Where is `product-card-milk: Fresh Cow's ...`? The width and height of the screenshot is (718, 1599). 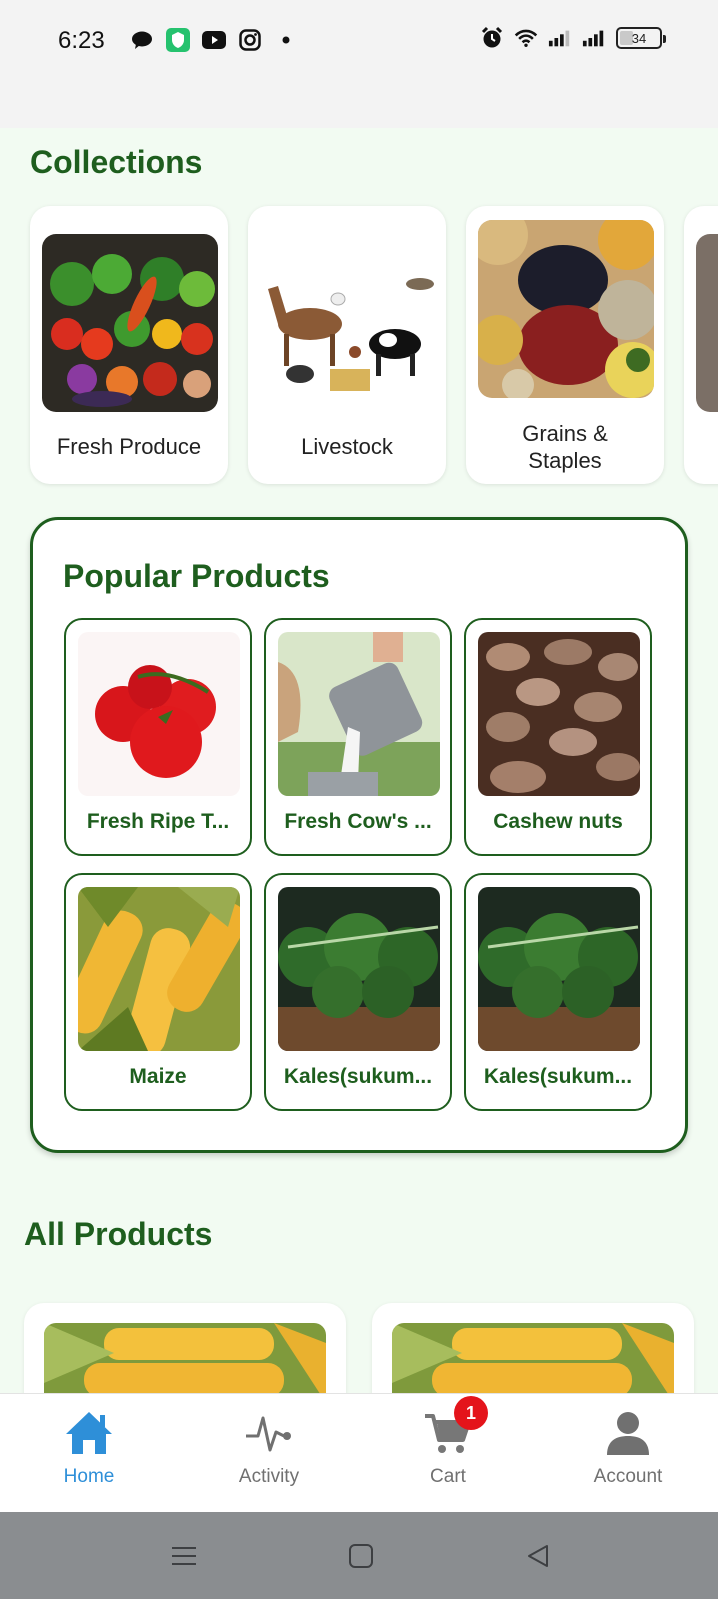 product-card-milk: Fresh Cow's ... is located at coordinates (358, 737).